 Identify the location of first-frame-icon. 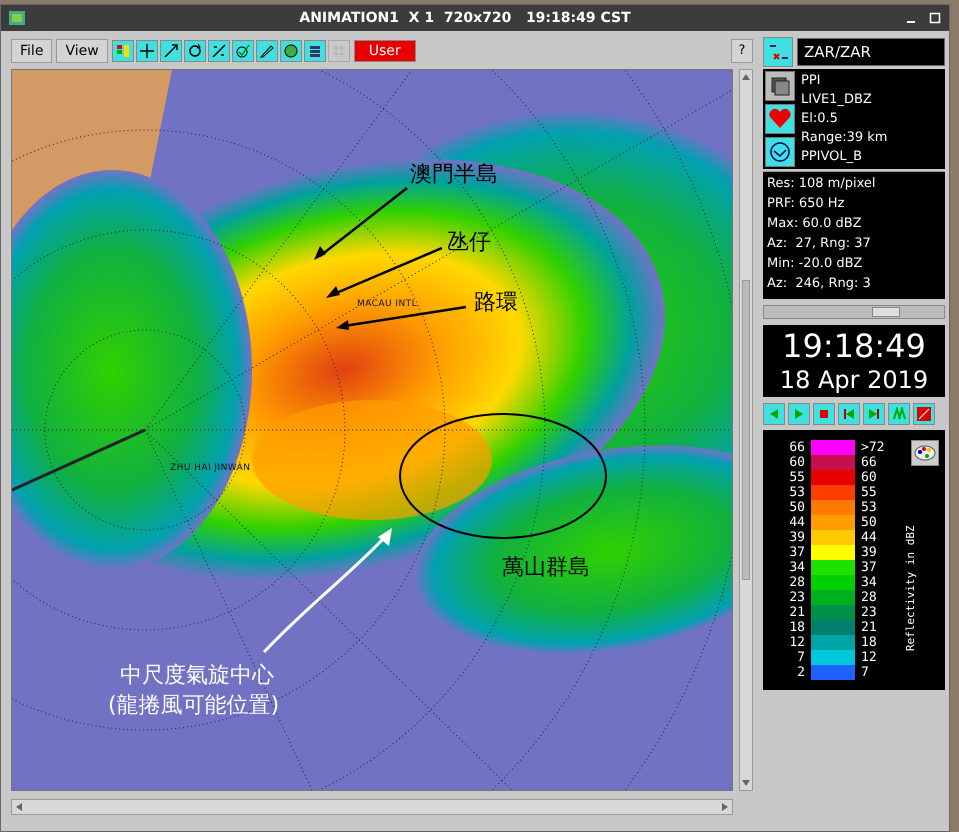
(849, 414).